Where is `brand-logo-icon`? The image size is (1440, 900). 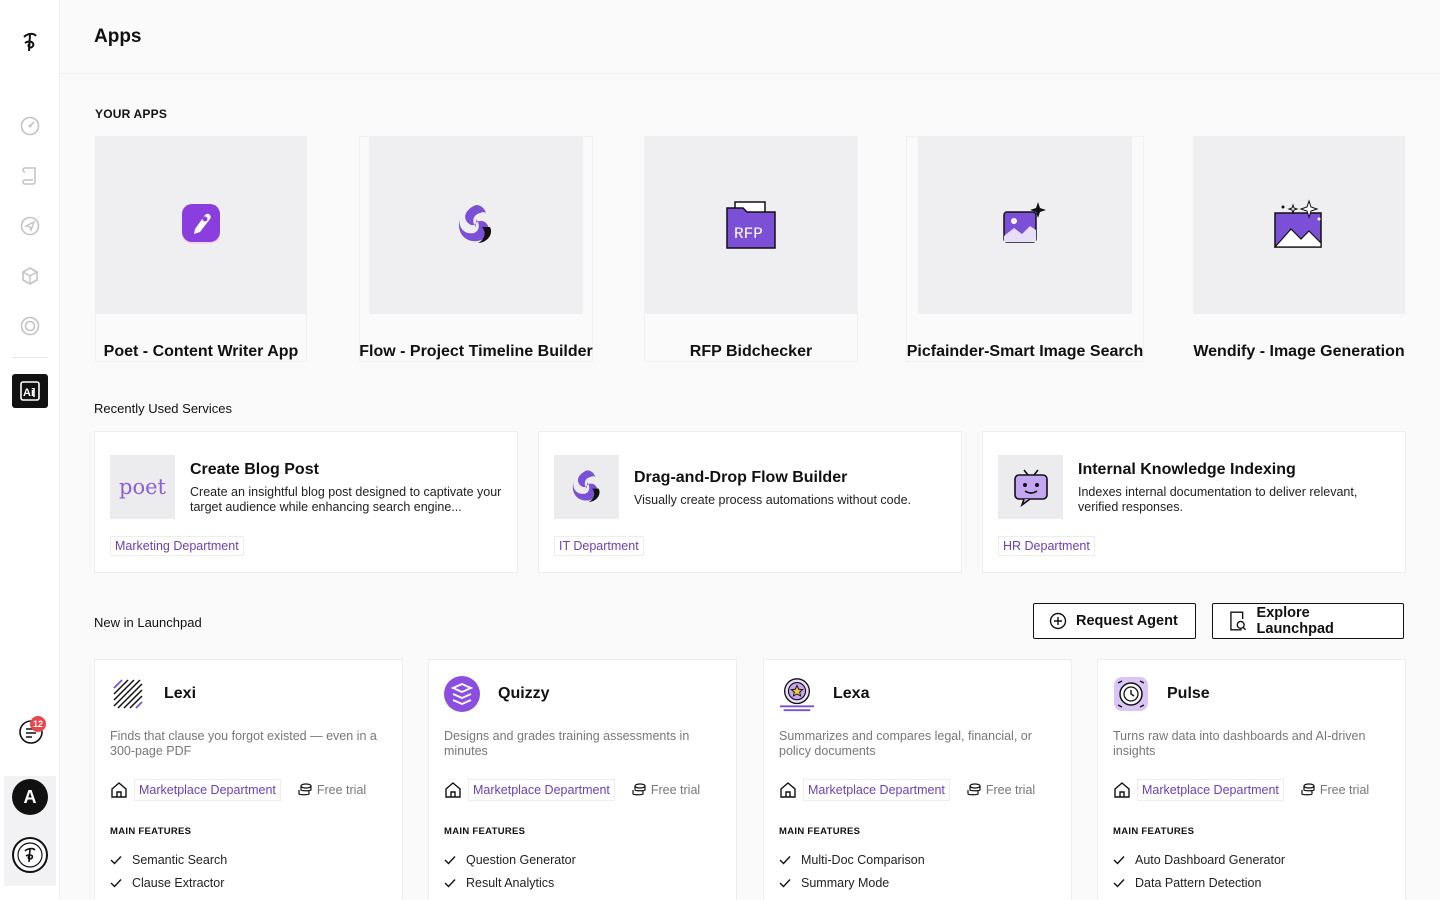 brand-logo-icon is located at coordinates (30, 42).